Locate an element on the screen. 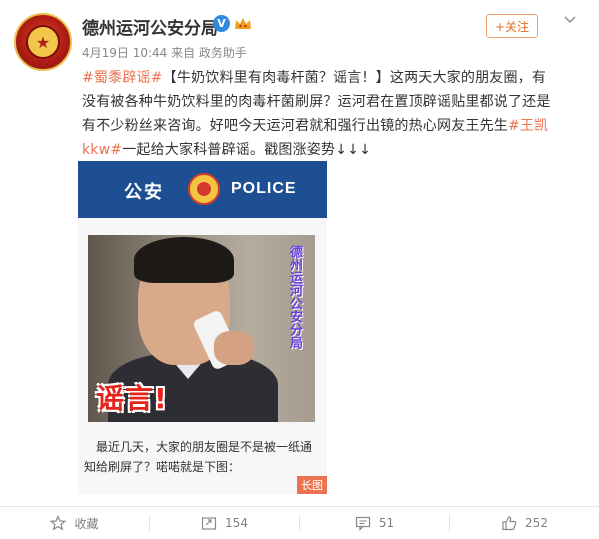 The image size is (599, 539). repost-icon is located at coordinates (209, 523).